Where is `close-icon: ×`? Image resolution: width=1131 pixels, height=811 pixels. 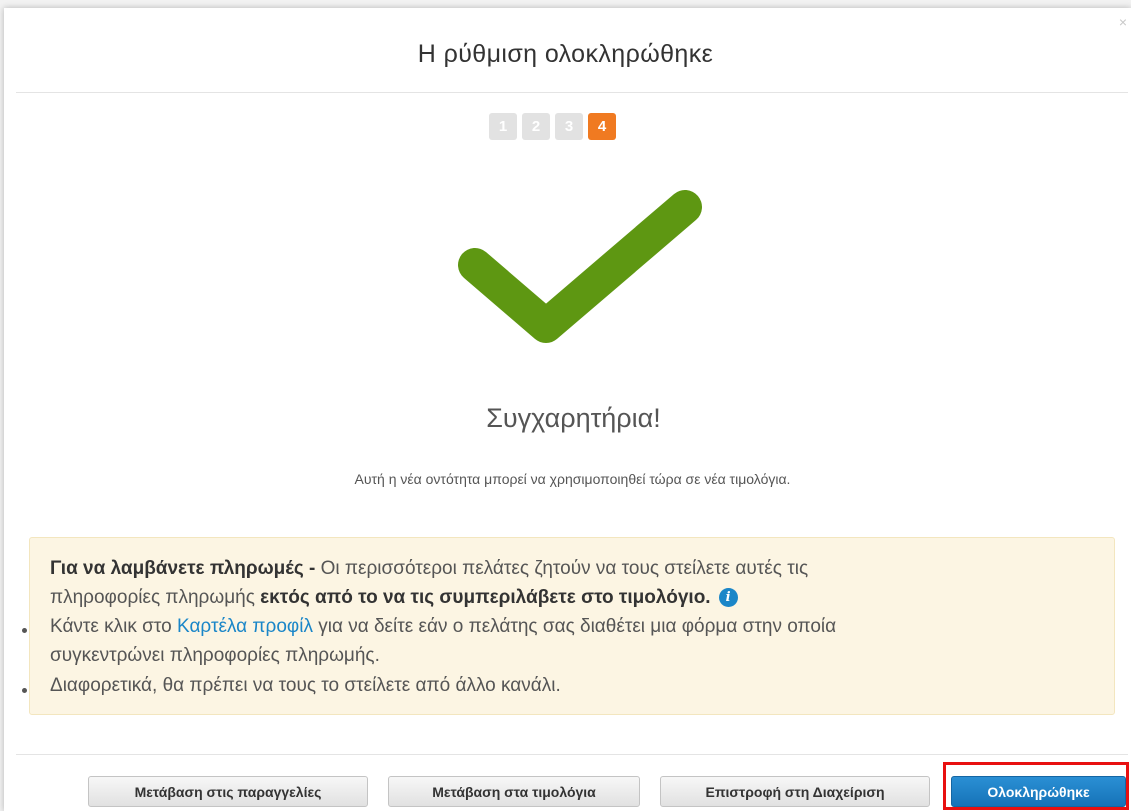 close-icon: × is located at coordinates (1123, 22).